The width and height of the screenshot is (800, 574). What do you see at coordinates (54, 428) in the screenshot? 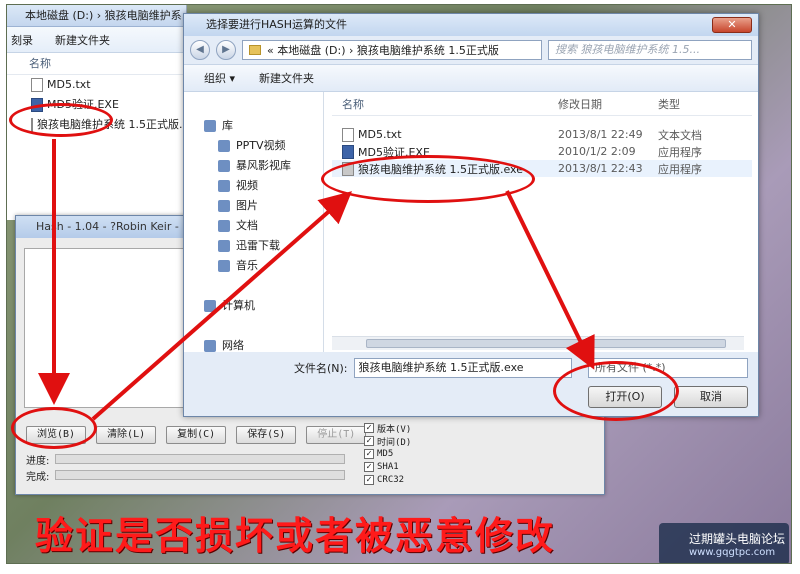
I see `highlight-ring-browse` at bounding box center [54, 428].